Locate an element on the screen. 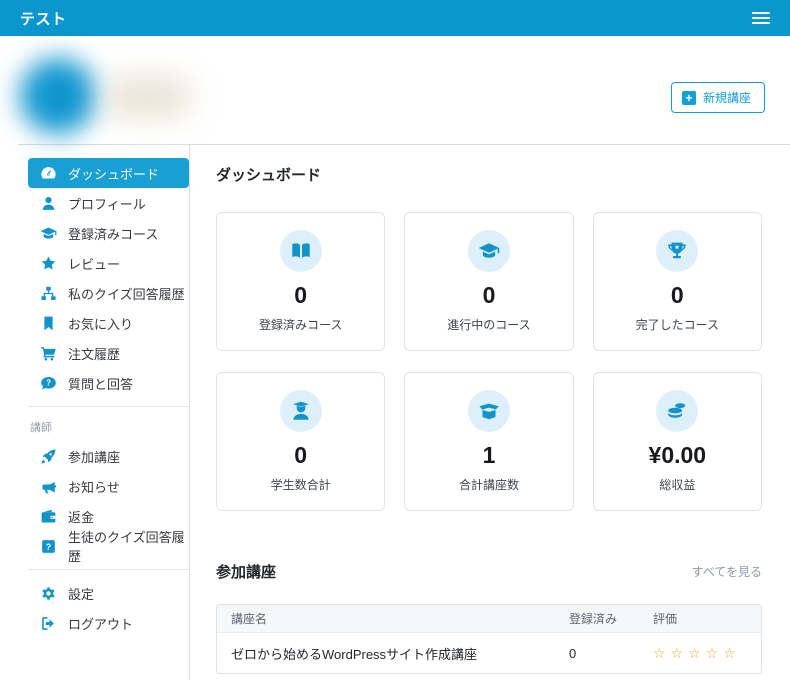 This screenshot has height=680, width=790. sidebar-item-my-courses: 参加講座 is located at coordinates (108, 456).